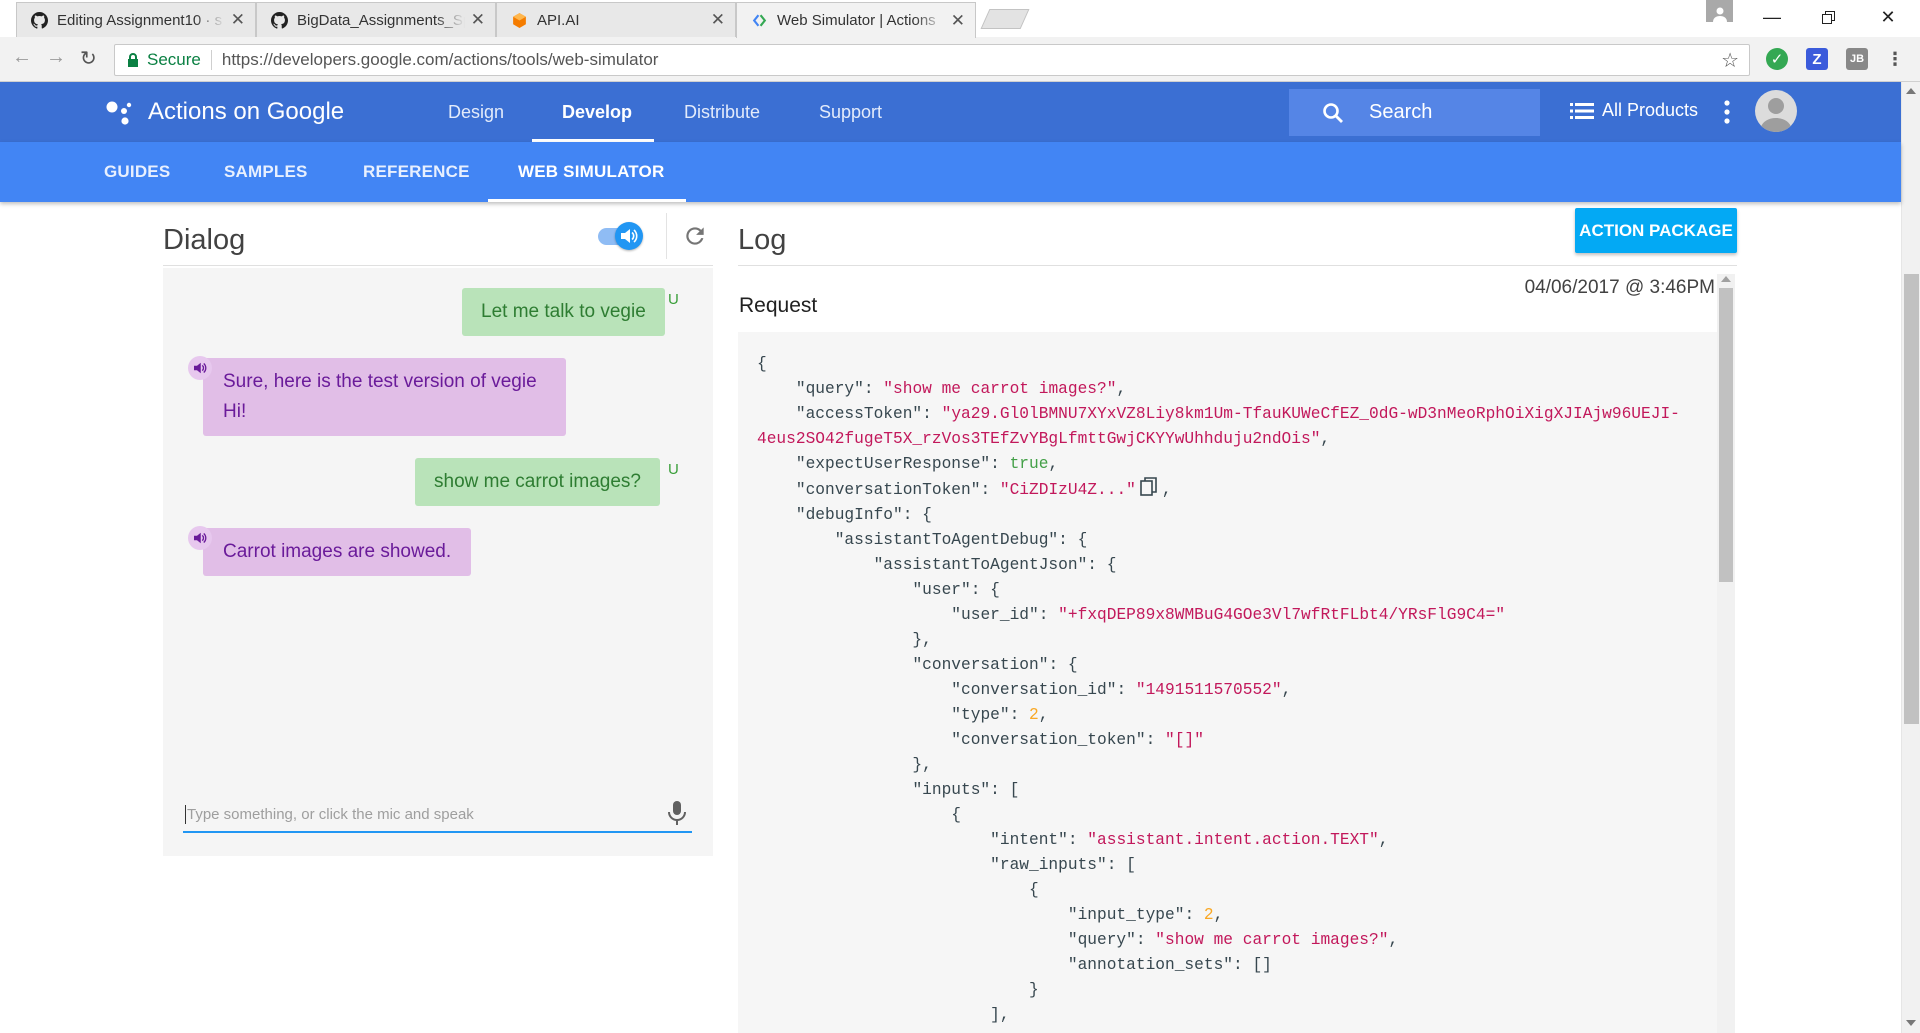  Describe the element at coordinates (597, 112) in the screenshot. I see `nav-develop: Develop` at that location.